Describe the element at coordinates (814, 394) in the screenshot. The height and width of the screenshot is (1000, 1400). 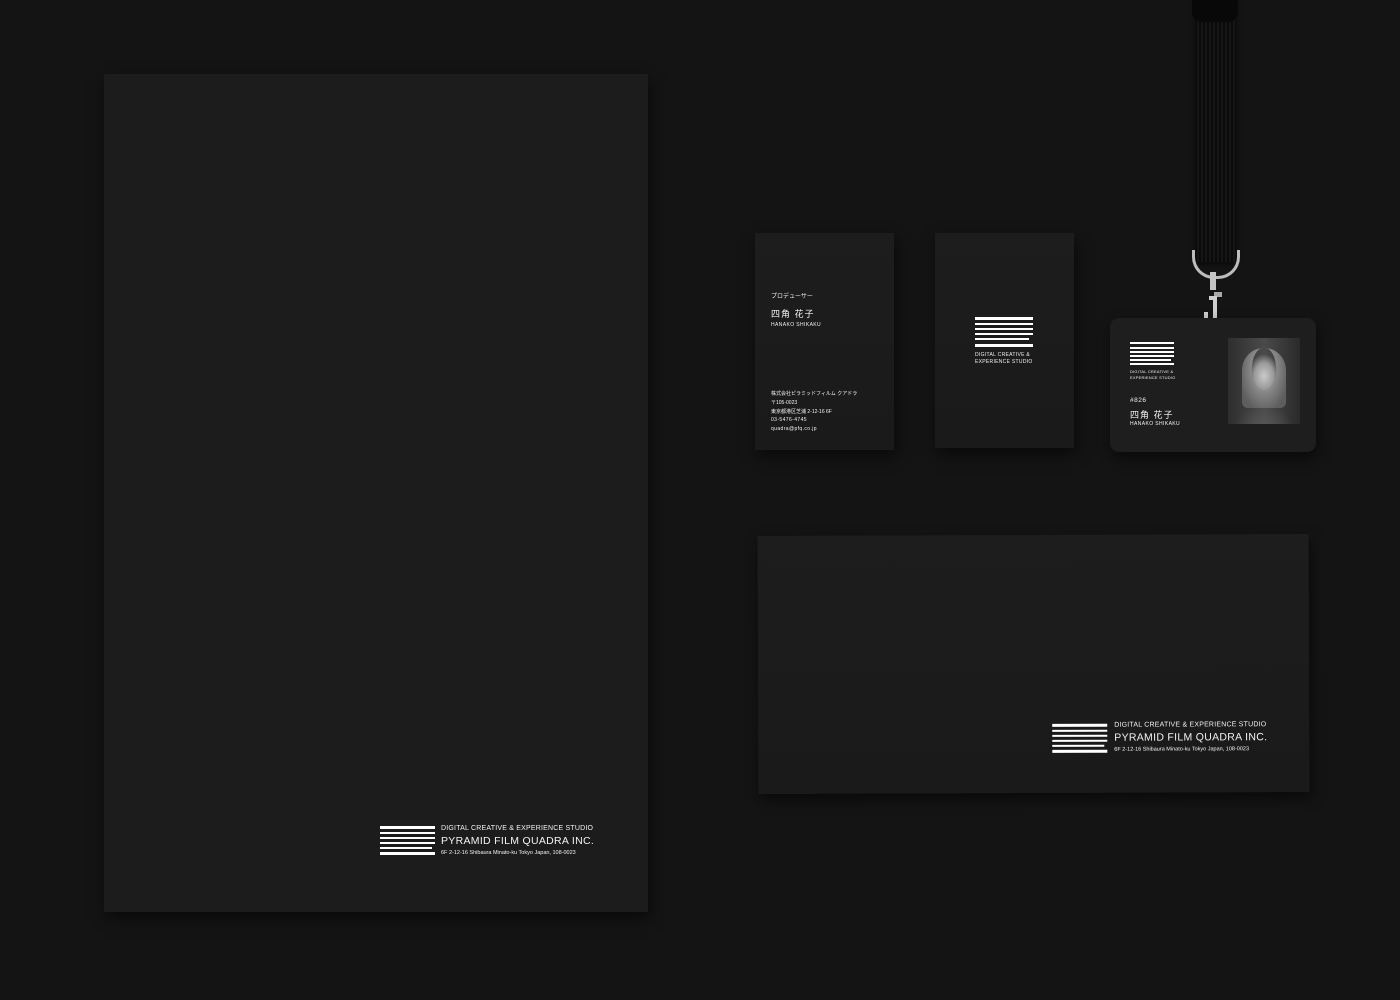
I see `card-company-jp: 株式会社ピラミッドフィルム クアドラ` at that location.